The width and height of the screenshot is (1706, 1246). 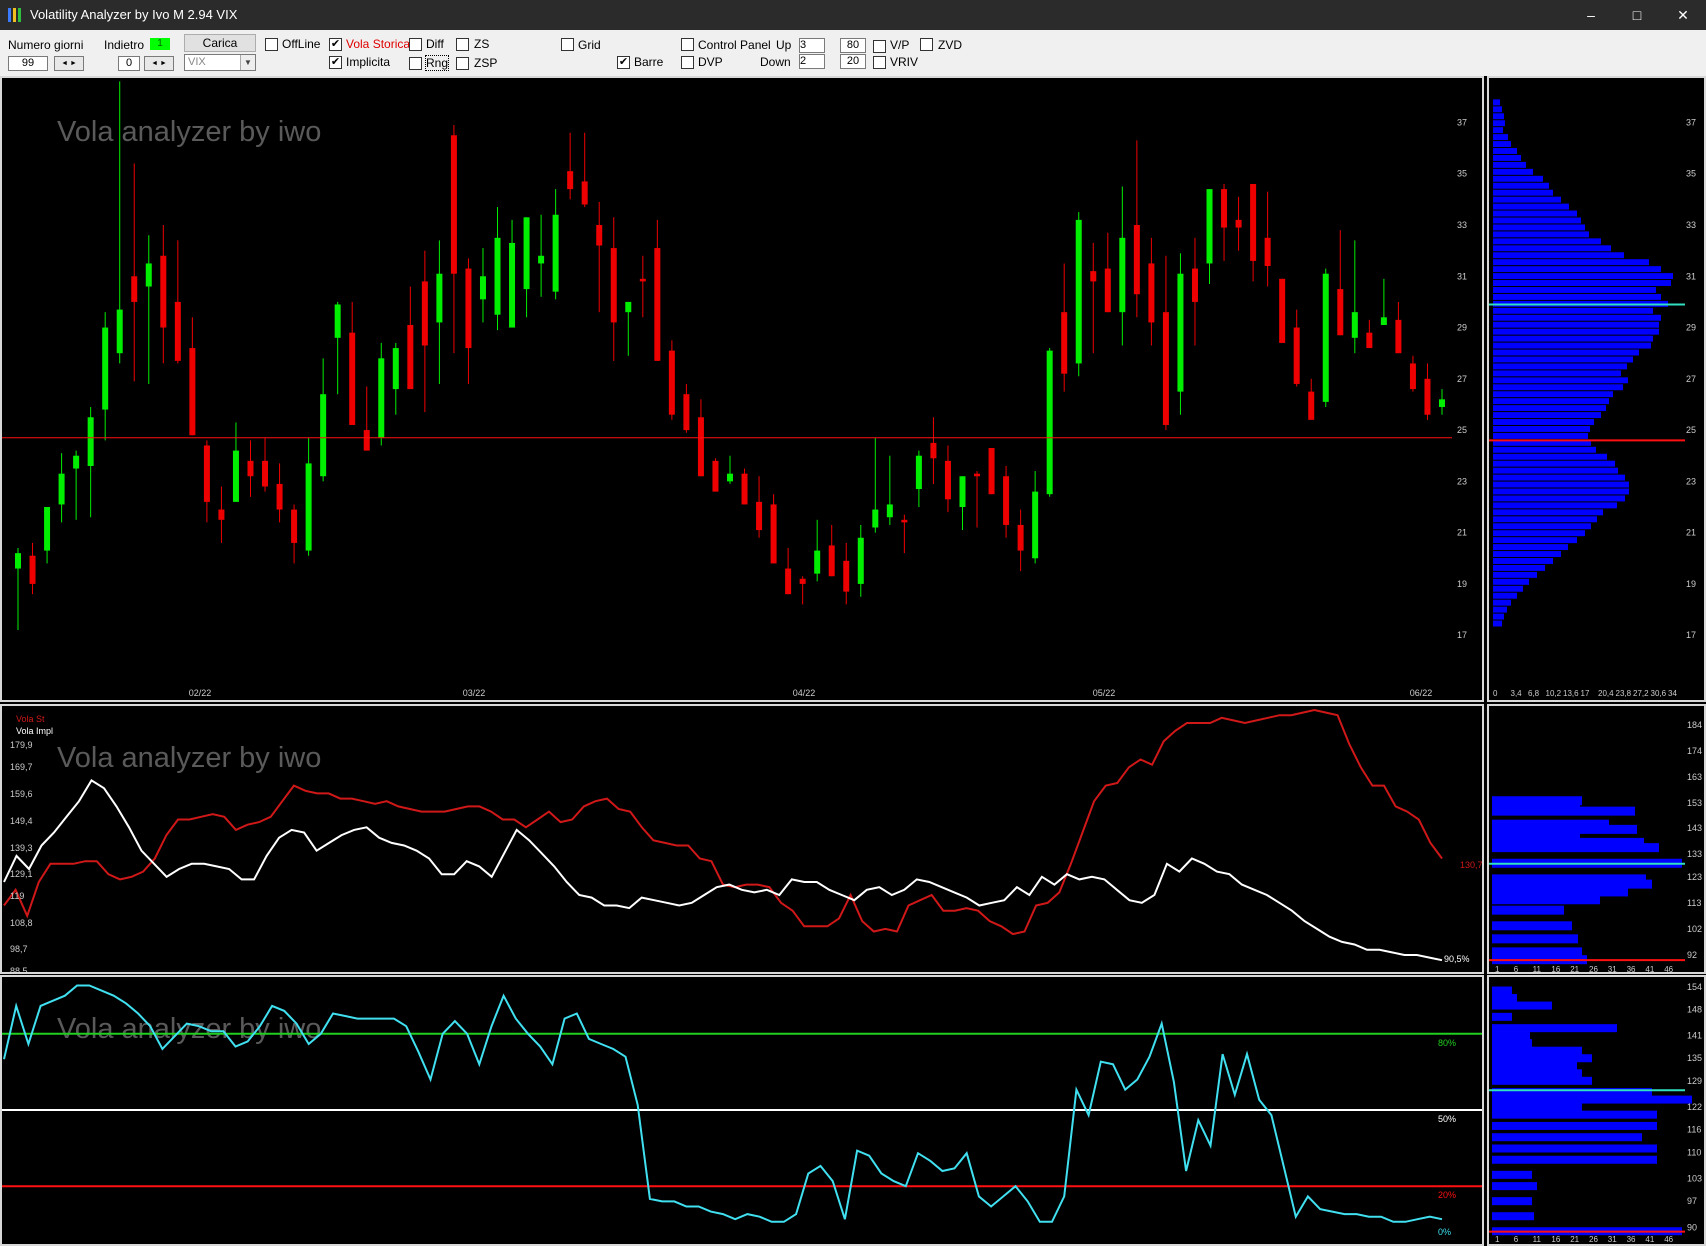 What do you see at coordinates (271, 44) in the screenshot?
I see `offline-checkbox` at bounding box center [271, 44].